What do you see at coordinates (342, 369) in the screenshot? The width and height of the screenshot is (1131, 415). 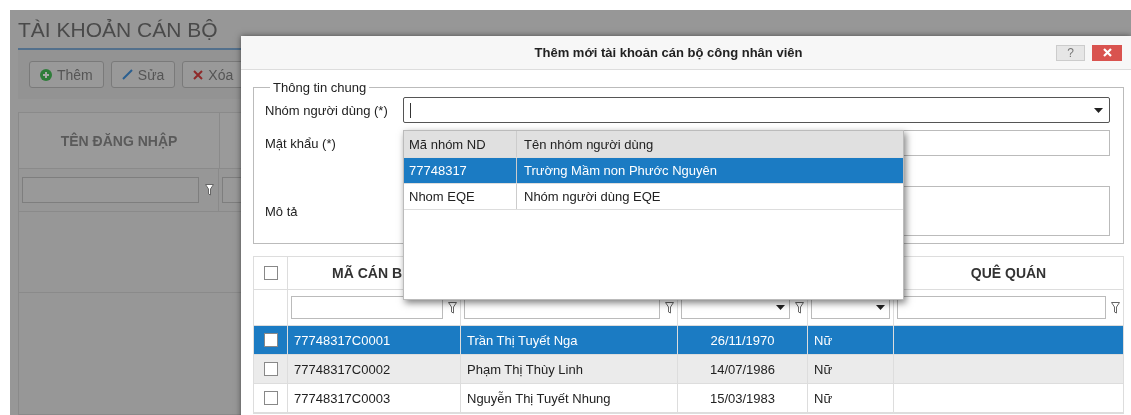 I see `table-cell: 77748317C0002` at bounding box center [342, 369].